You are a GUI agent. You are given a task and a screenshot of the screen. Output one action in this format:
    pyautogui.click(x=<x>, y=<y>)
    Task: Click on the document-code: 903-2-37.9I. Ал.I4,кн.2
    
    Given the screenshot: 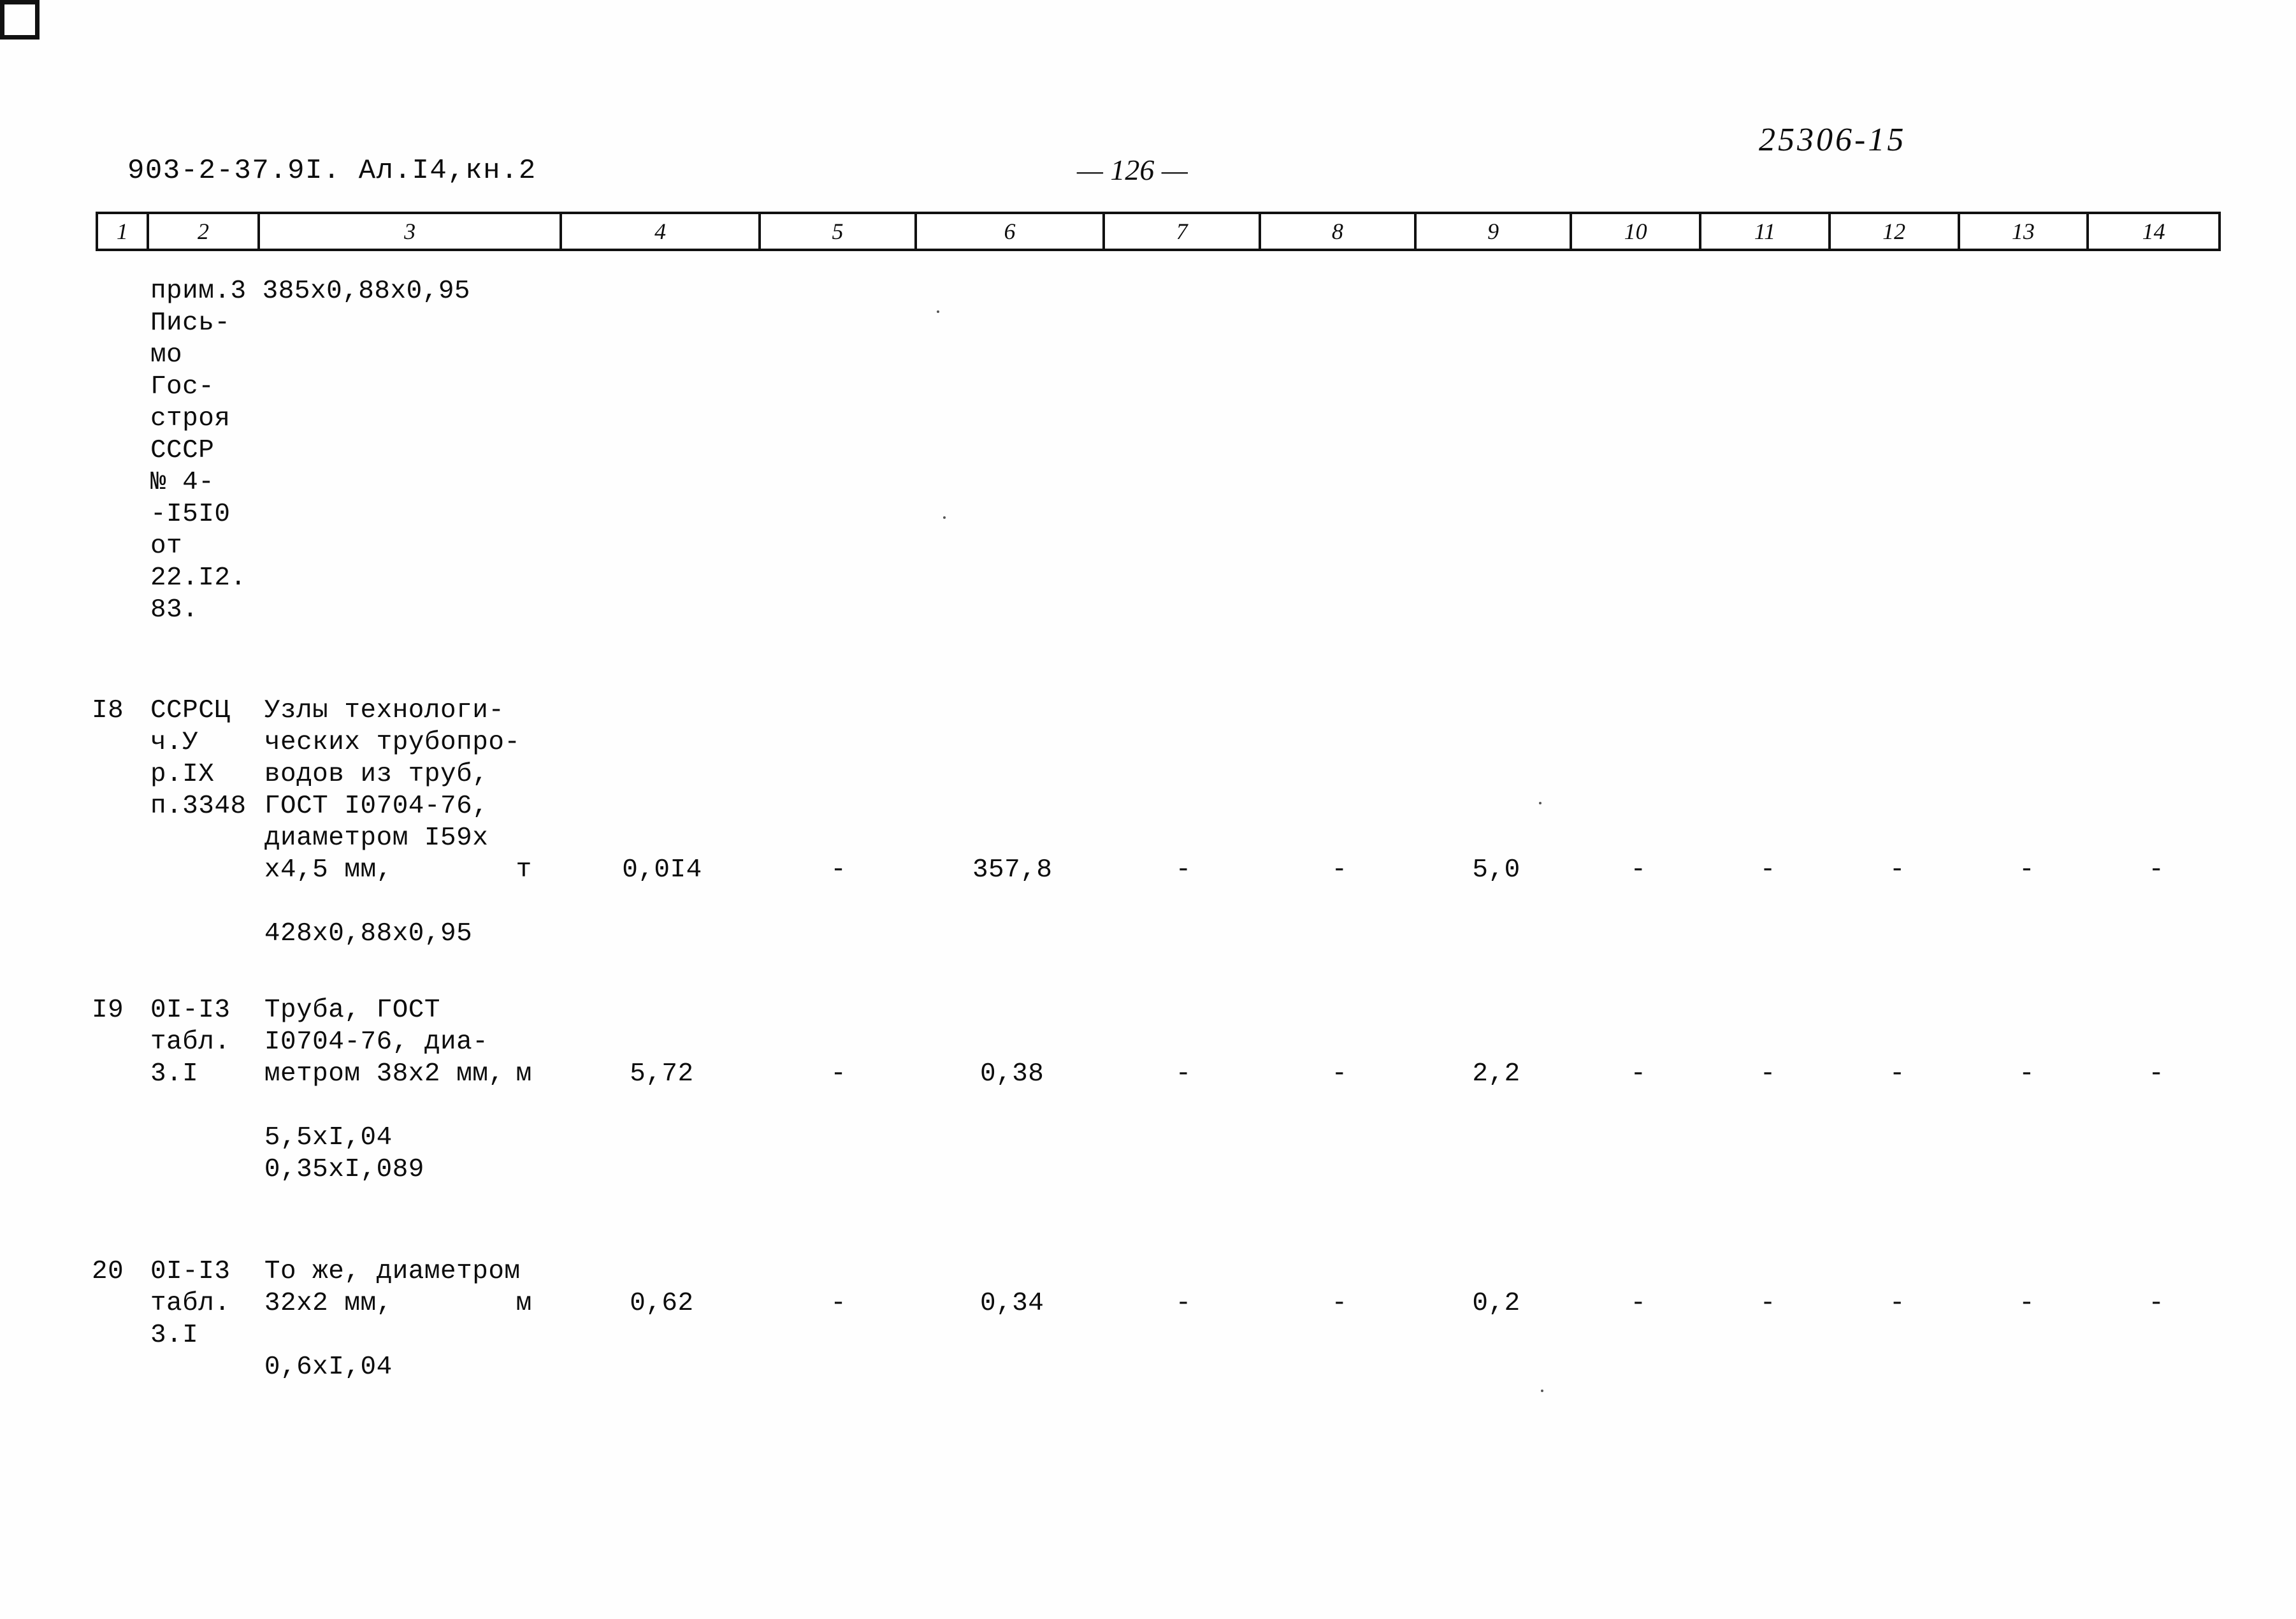 What is the action you would take?
    pyautogui.click(x=332, y=171)
    